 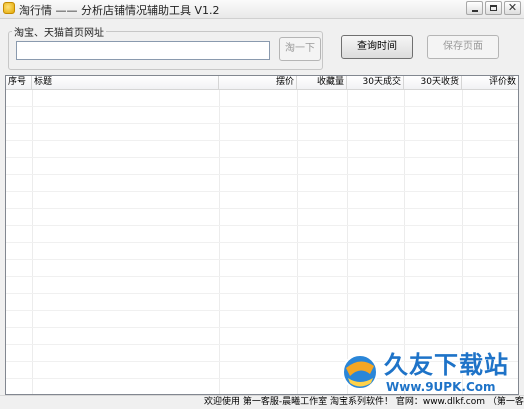 What do you see at coordinates (441, 387) in the screenshot?
I see `watermark-url: Www.9UPK.Com` at bounding box center [441, 387].